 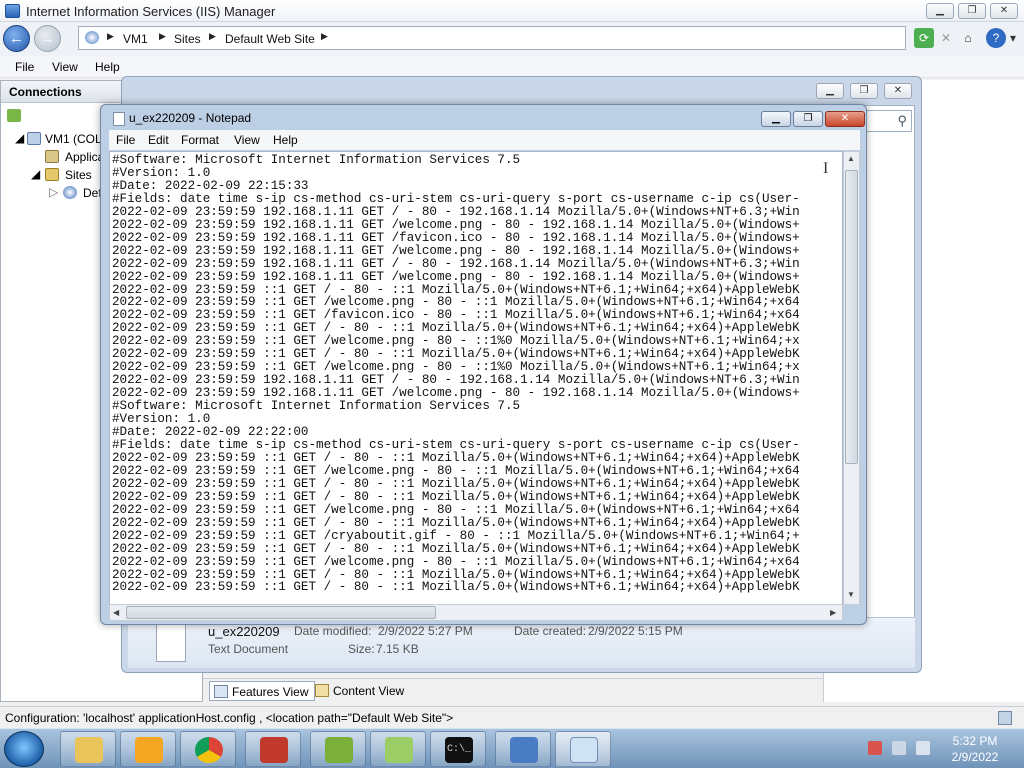 What do you see at coordinates (776, 119) in the screenshot?
I see `notepad-minimize-button: ▁` at bounding box center [776, 119].